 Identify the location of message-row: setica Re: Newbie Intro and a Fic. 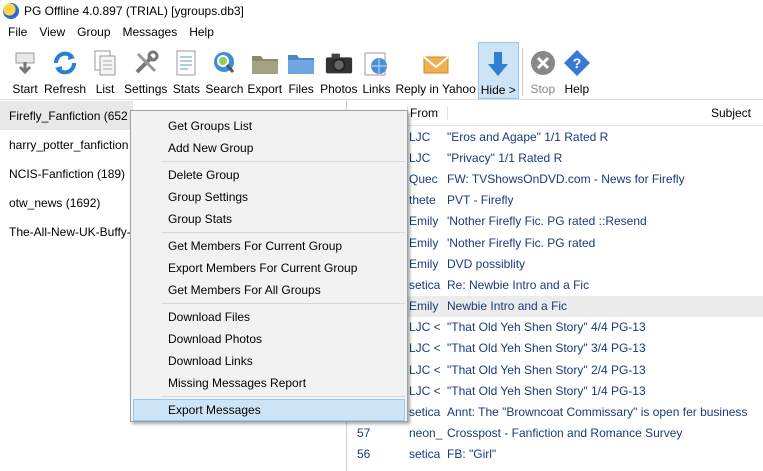
(555, 284).